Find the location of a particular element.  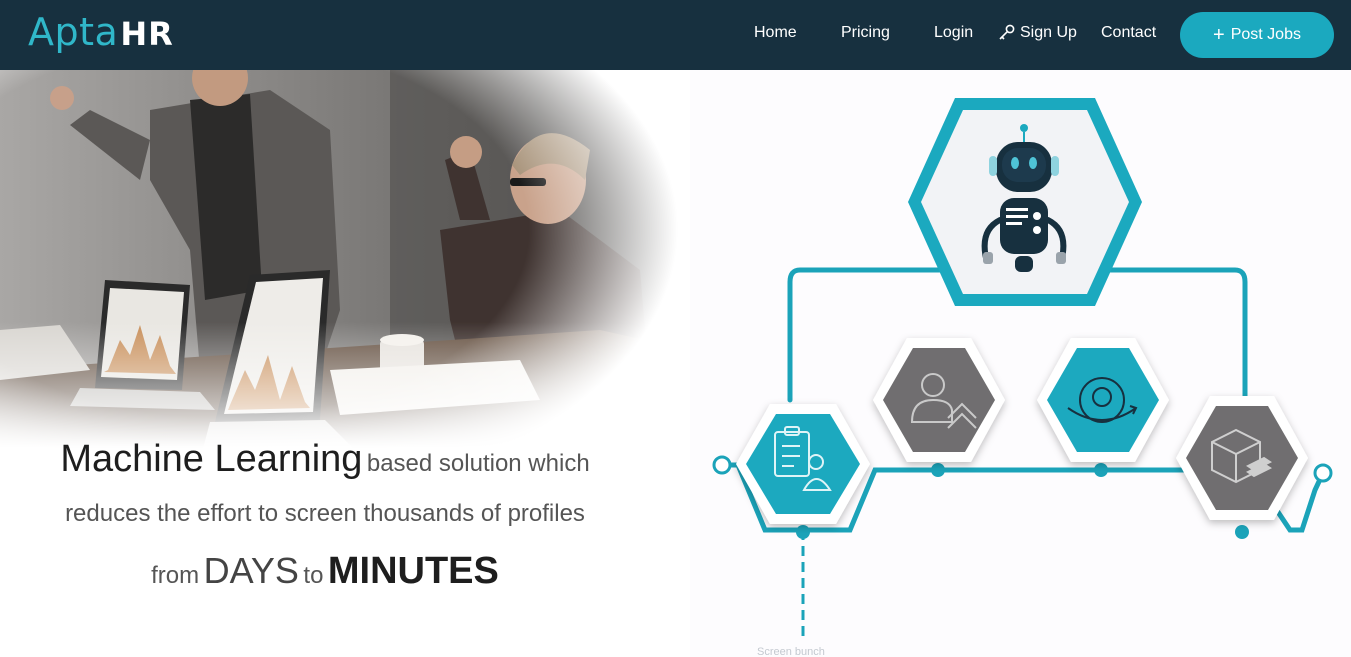

hero-days: DAYS is located at coordinates (251, 570).